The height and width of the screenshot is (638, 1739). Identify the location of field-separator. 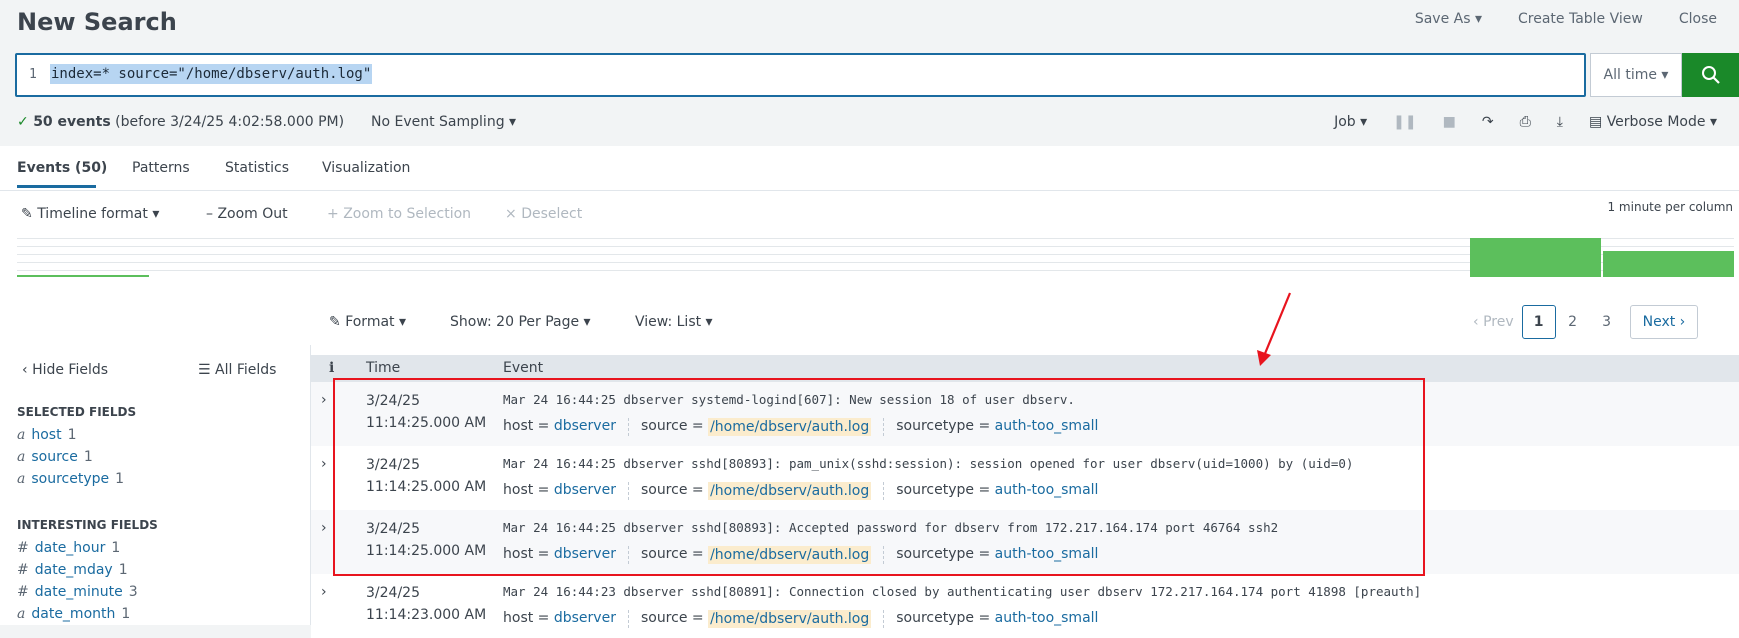
(884, 619).